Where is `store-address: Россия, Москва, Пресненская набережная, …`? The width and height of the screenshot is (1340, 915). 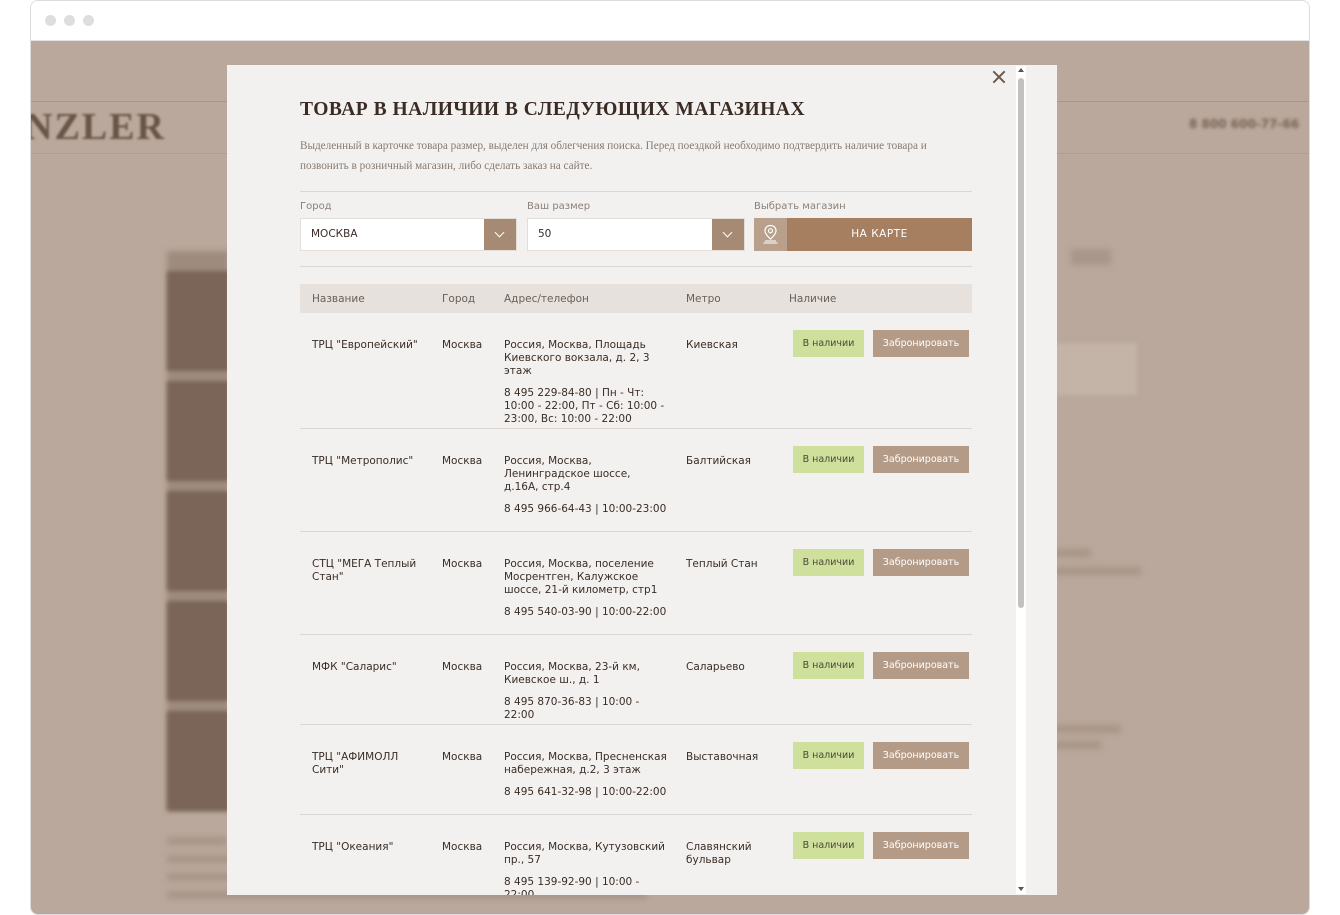 store-address: Россия, Москва, Пресненская набережная, … is located at coordinates (585, 763).